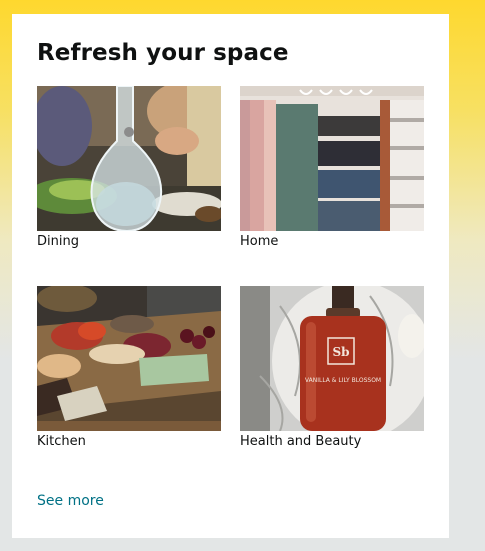 This screenshot has height=551, width=485. What do you see at coordinates (259, 241) in the screenshot?
I see `tile-label-home: Home` at bounding box center [259, 241].